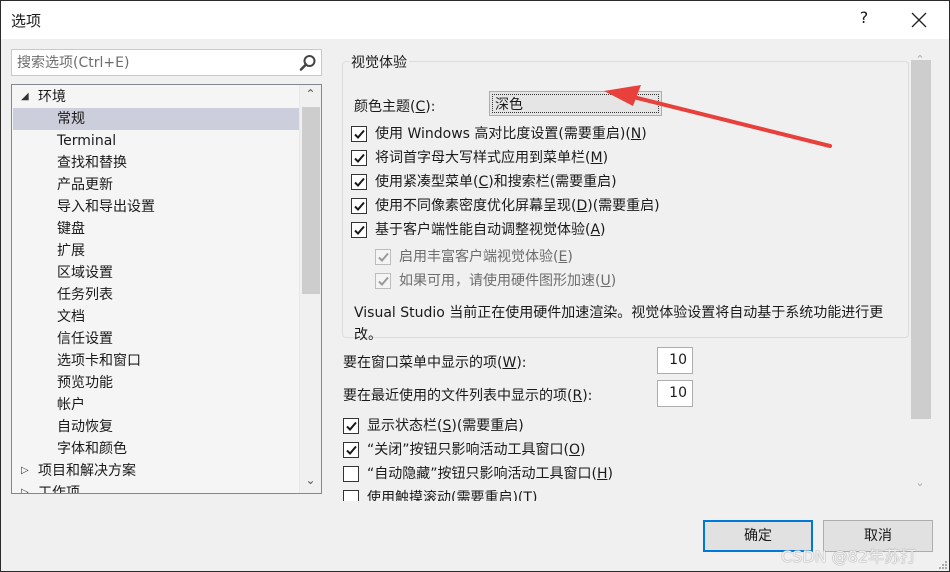  I want to click on ok-button: 确定, so click(758, 536).